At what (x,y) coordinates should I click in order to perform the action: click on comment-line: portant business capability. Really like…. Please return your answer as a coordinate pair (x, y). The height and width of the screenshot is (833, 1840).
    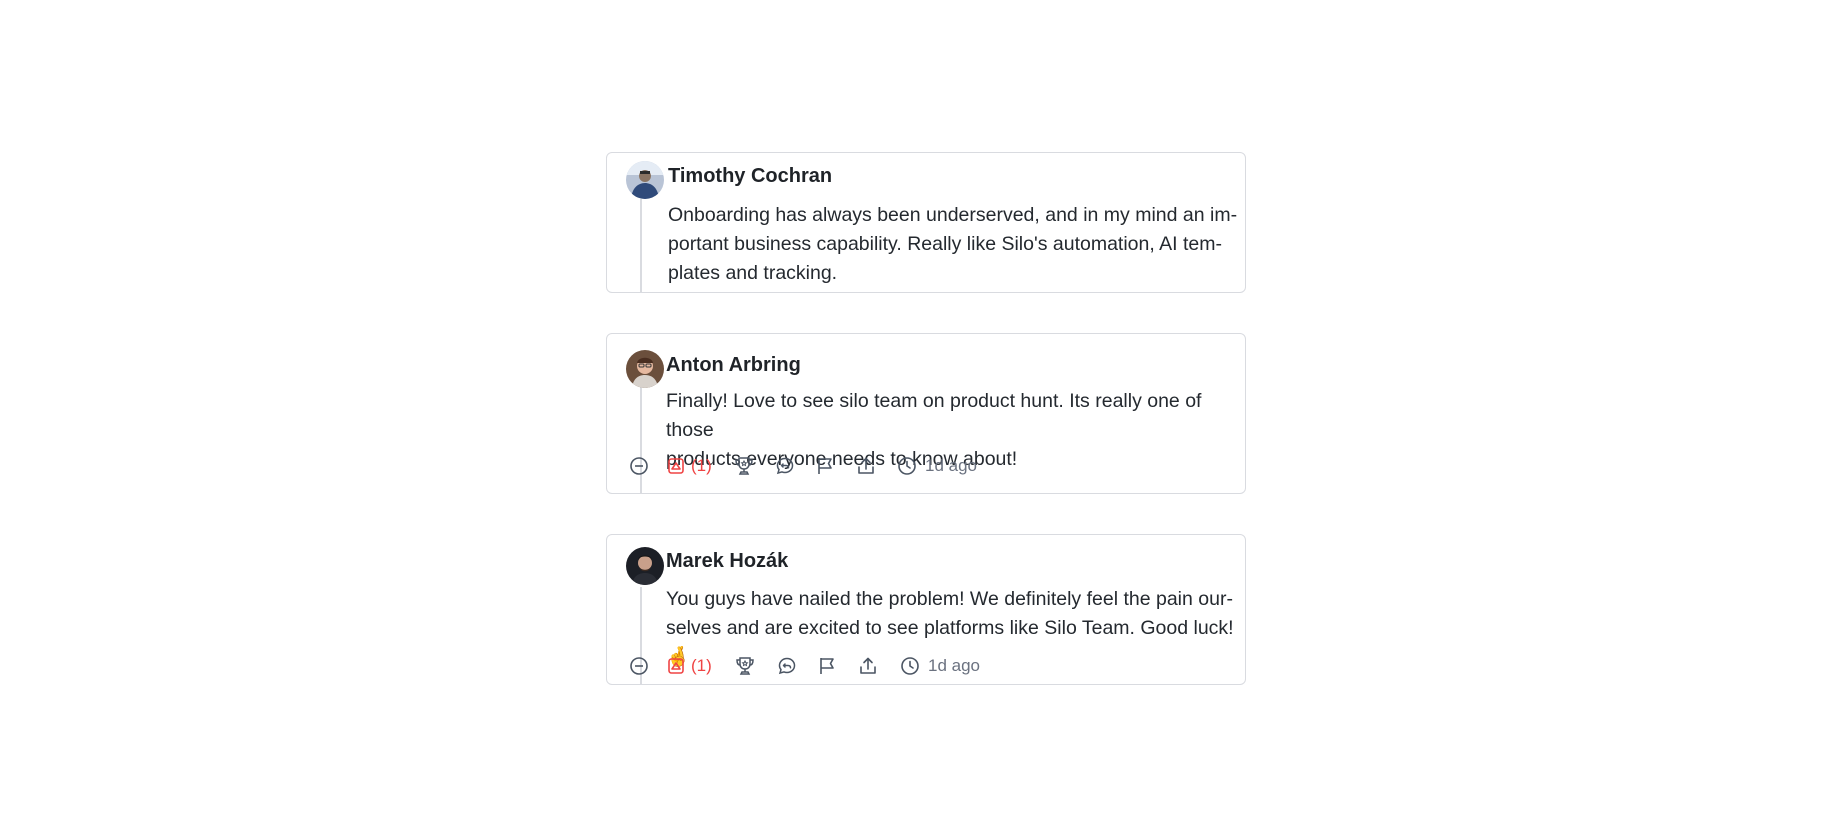
    Looking at the image, I should click on (945, 244).